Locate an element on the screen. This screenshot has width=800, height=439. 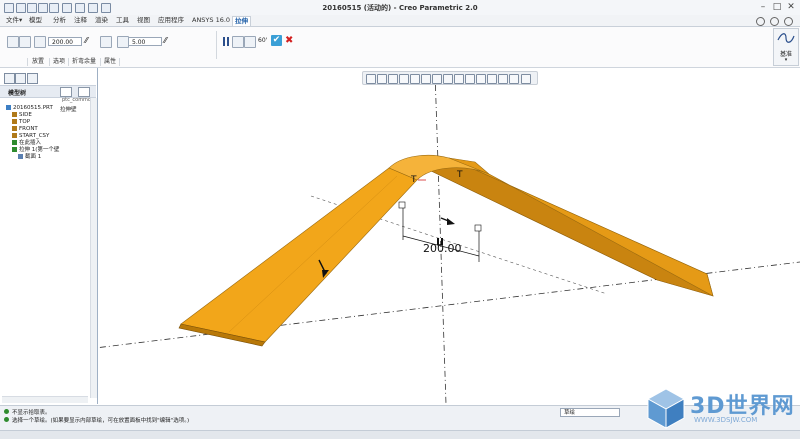
verify-icon is located at coordinates (250, 42).